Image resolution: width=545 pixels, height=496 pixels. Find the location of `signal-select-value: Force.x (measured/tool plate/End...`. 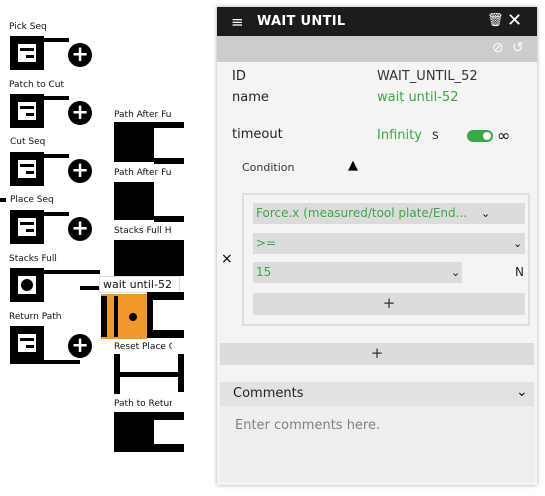

signal-select-value: Force.x (measured/tool plate/End... is located at coordinates (362, 213).